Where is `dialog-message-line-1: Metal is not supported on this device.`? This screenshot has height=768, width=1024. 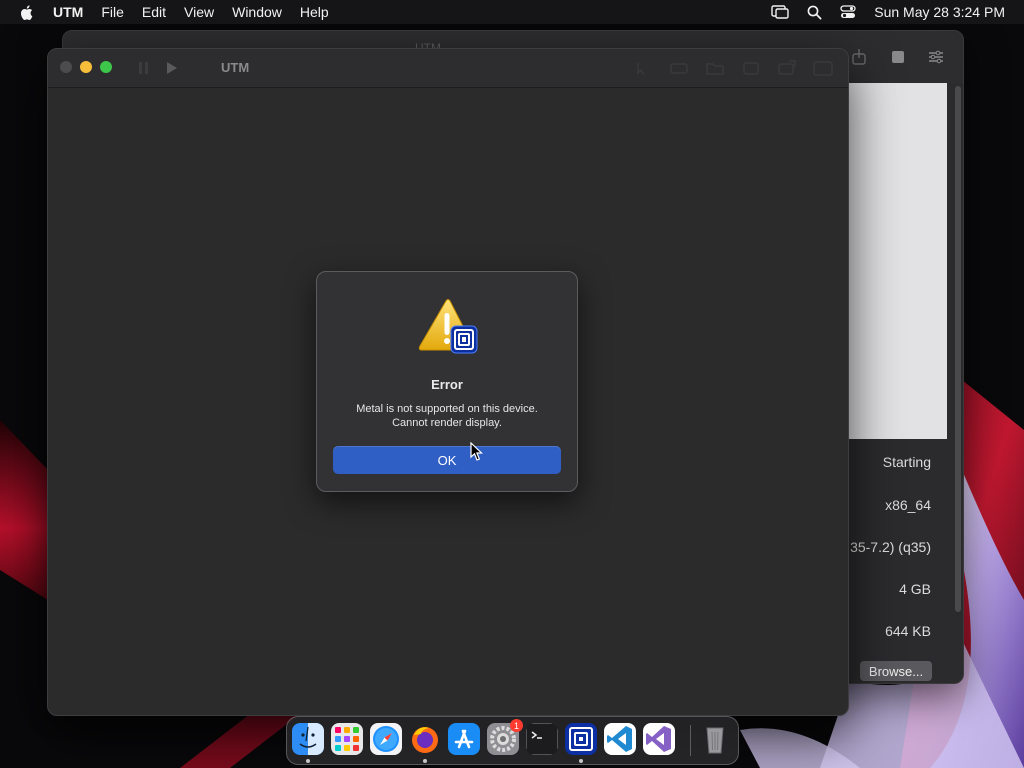 dialog-message-line-1: Metal is not supported on this device. is located at coordinates (447, 409).